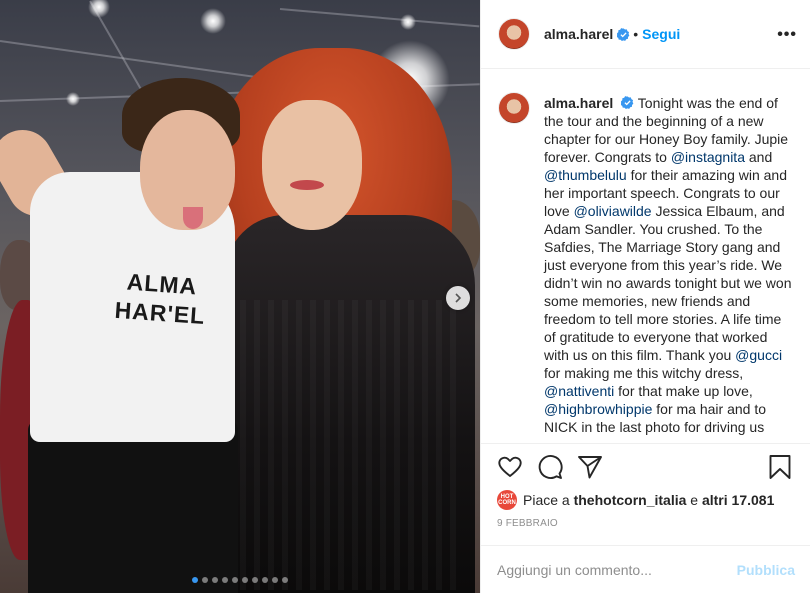 The width and height of the screenshot is (810, 593). I want to click on face, so click(312, 165).